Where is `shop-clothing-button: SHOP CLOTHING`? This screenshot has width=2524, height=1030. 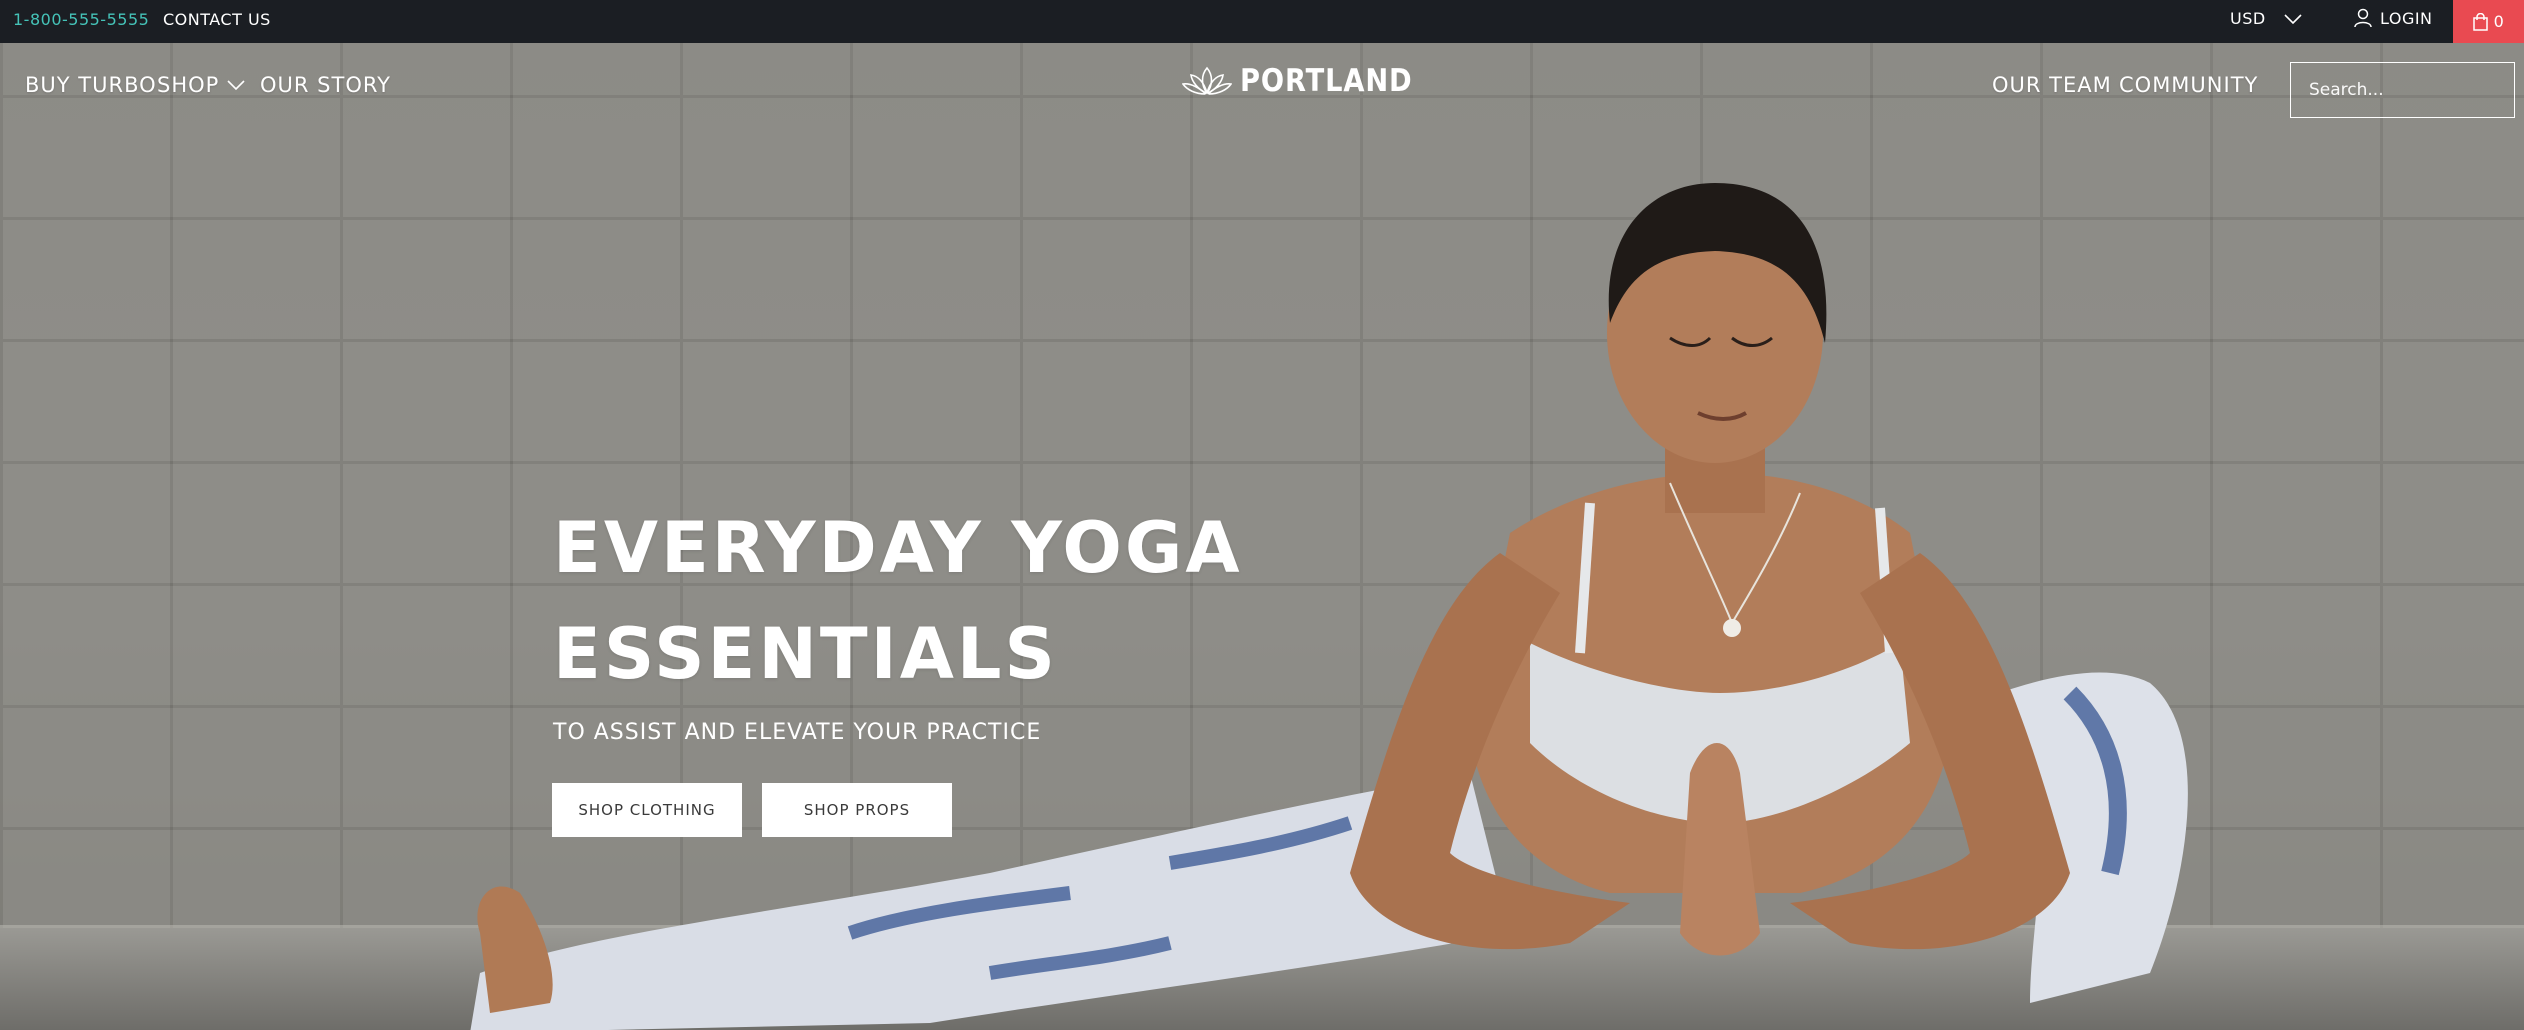 shop-clothing-button: SHOP CLOTHING is located at coordinates (647, 810).